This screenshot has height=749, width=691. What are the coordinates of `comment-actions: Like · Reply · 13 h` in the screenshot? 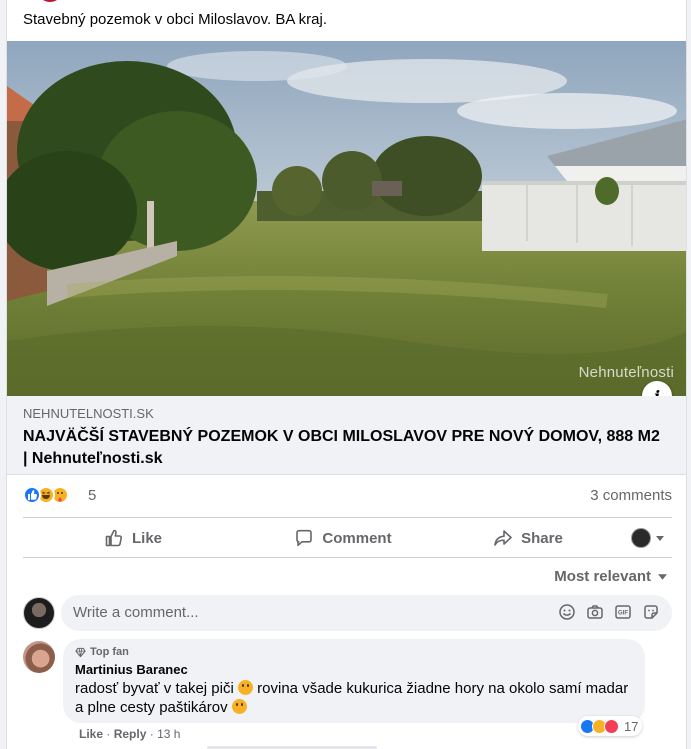 It's located at (129, 734).